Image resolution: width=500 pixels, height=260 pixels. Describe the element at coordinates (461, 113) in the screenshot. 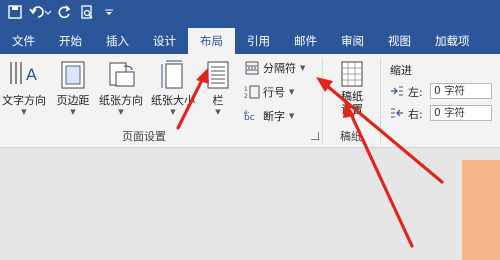

I see `indent-right-input: 0 字符` at that location.